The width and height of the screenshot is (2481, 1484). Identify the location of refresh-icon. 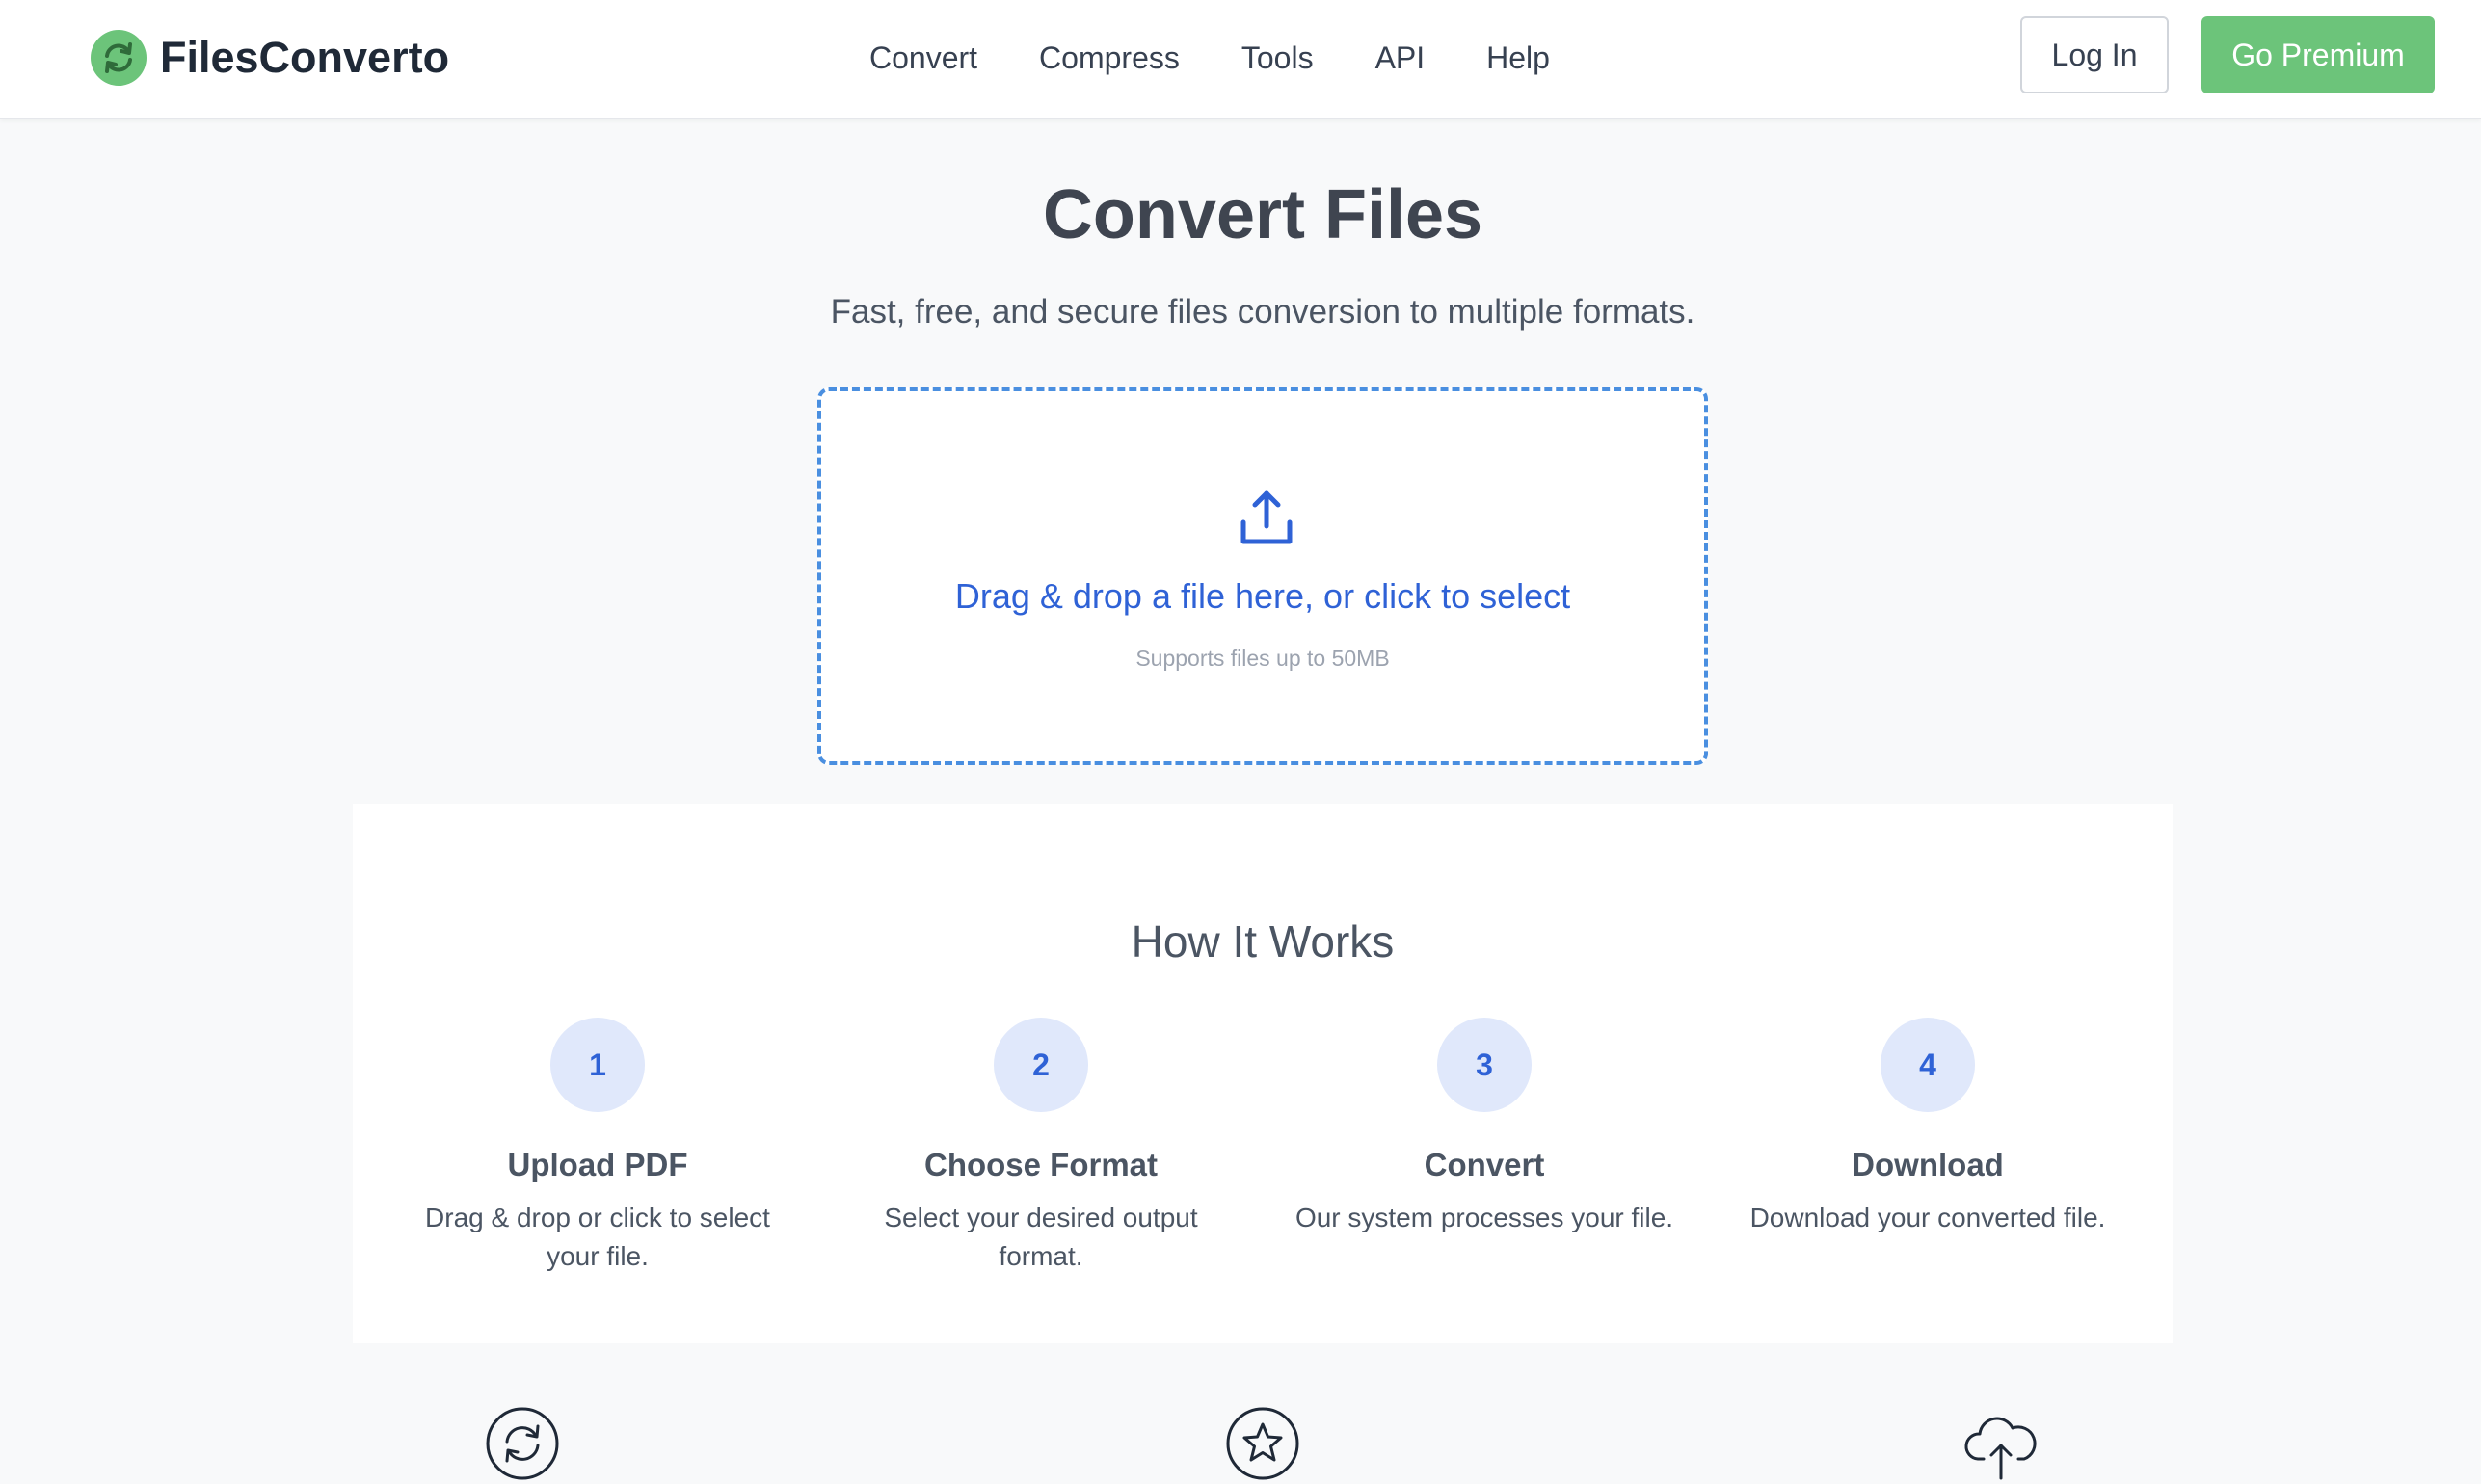
(522, 1443).